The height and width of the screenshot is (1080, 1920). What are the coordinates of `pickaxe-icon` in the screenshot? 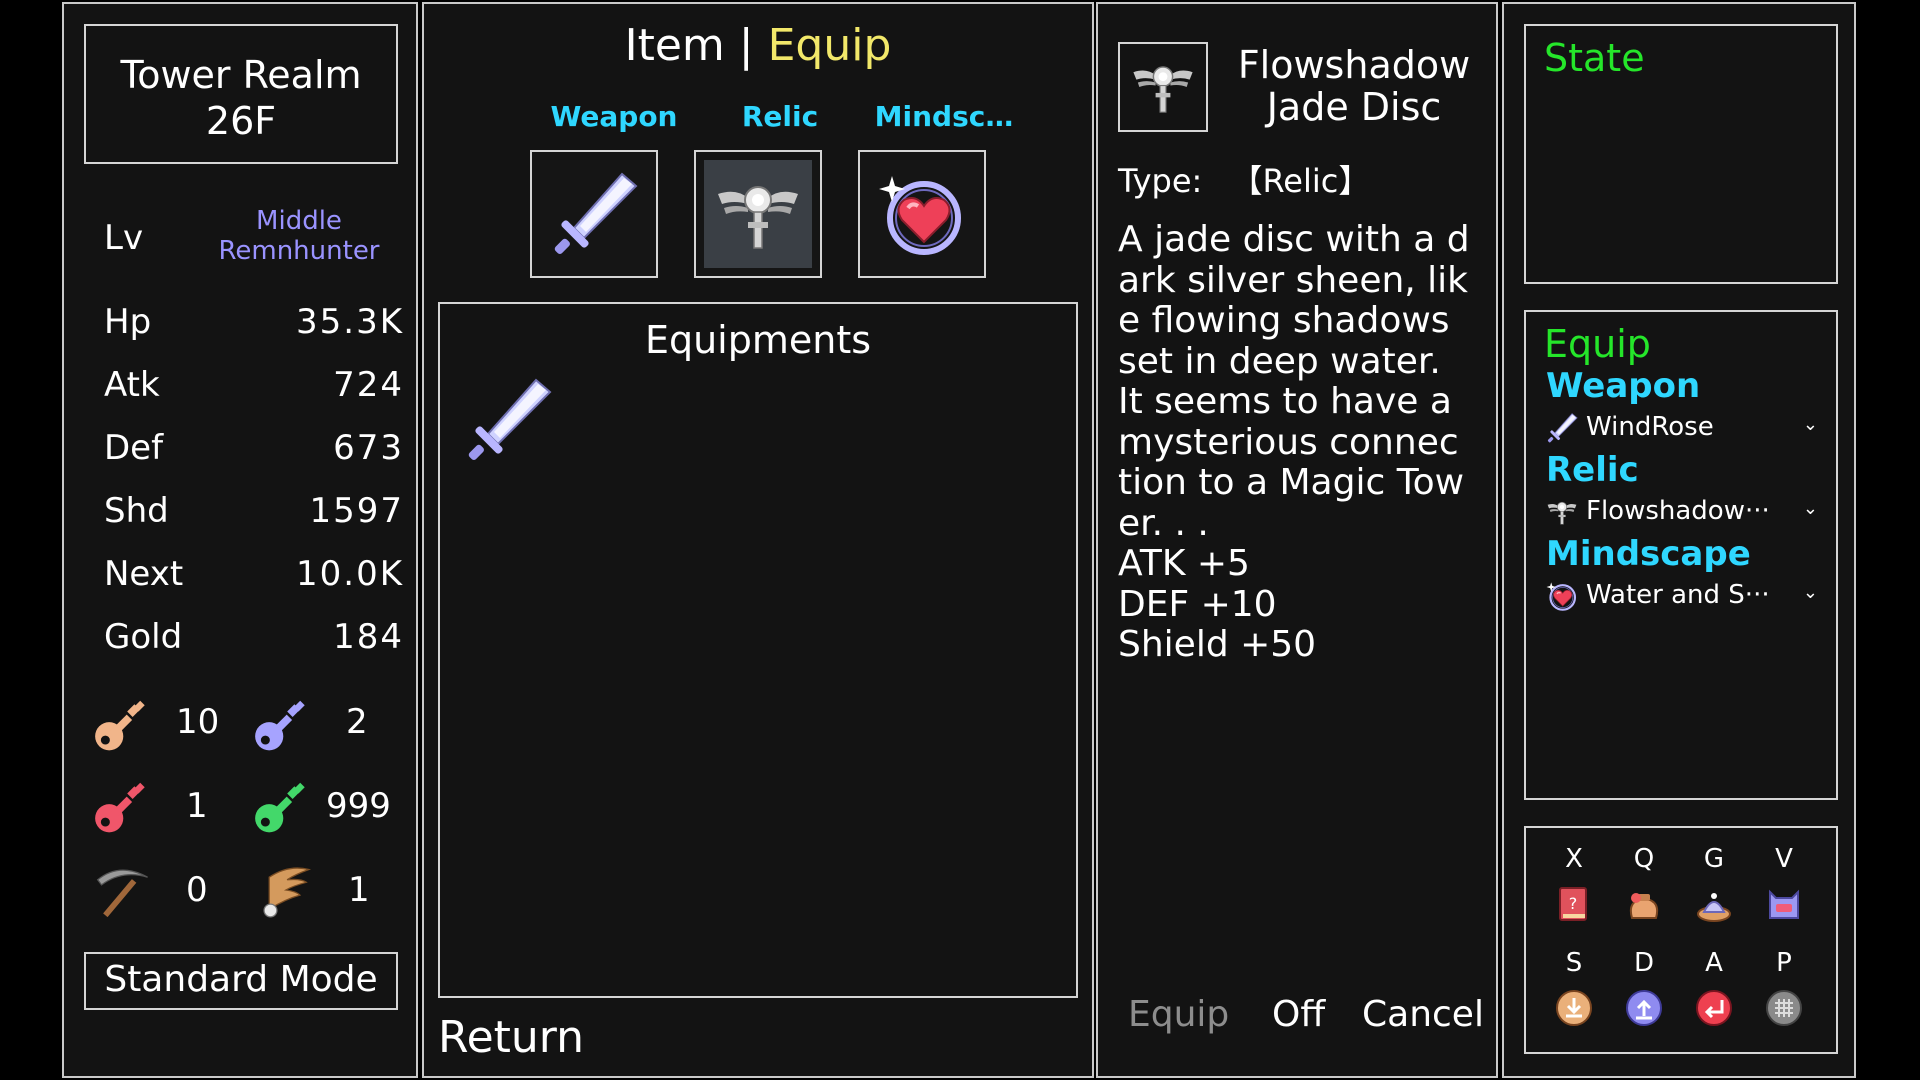 It's located at (122, 890).